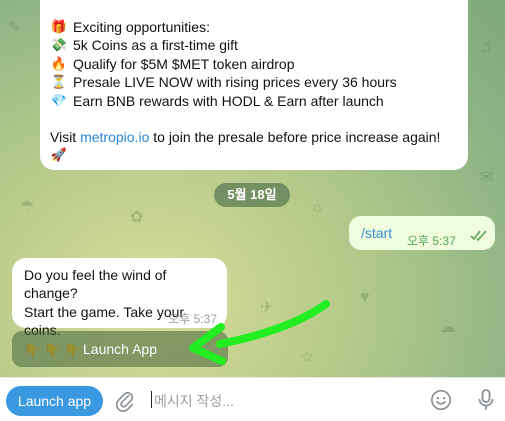 This screenshot has width=505, height=421. I want to click on text-cursor, so click(151, 399).